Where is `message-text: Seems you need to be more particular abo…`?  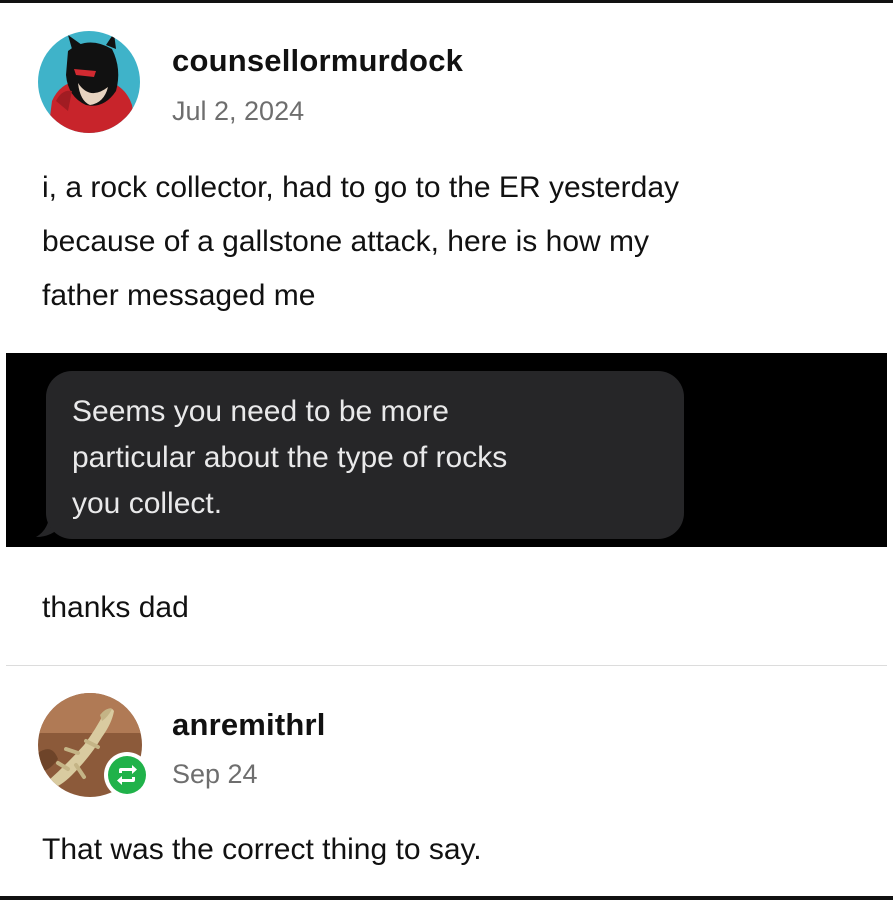
message-text: Seems you need to be more particular abo… is located at coordinates (289, 458).